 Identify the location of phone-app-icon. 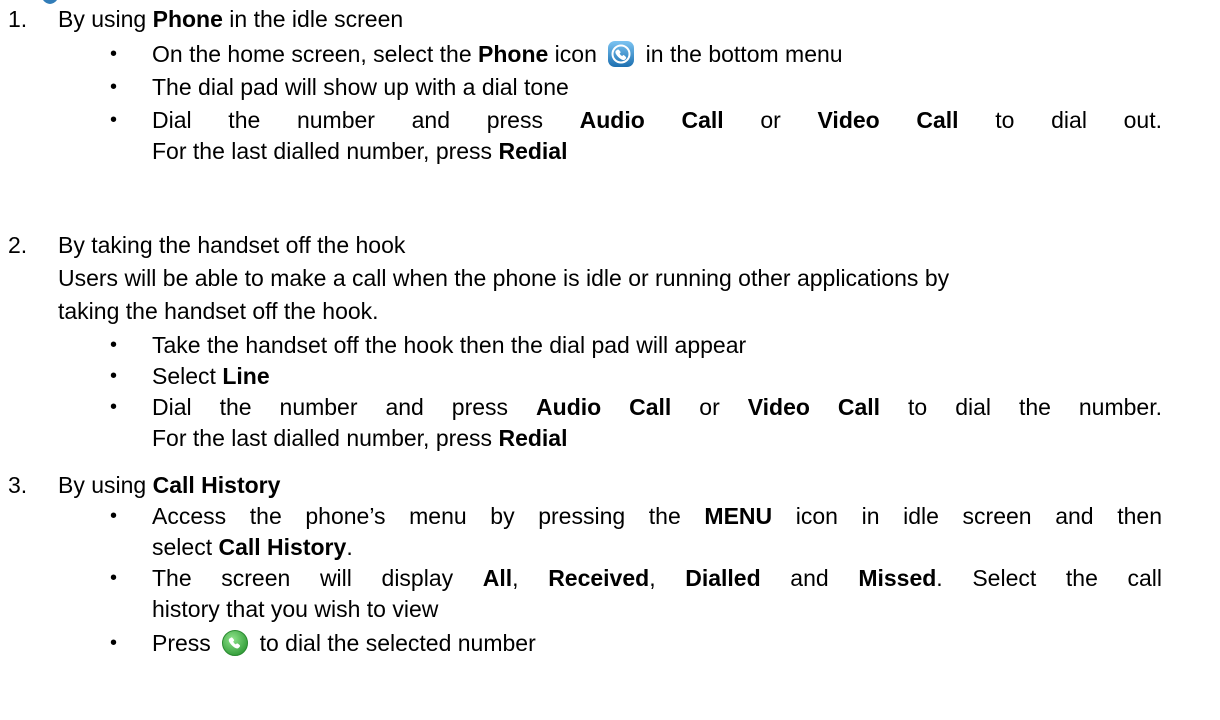
(621, 54).